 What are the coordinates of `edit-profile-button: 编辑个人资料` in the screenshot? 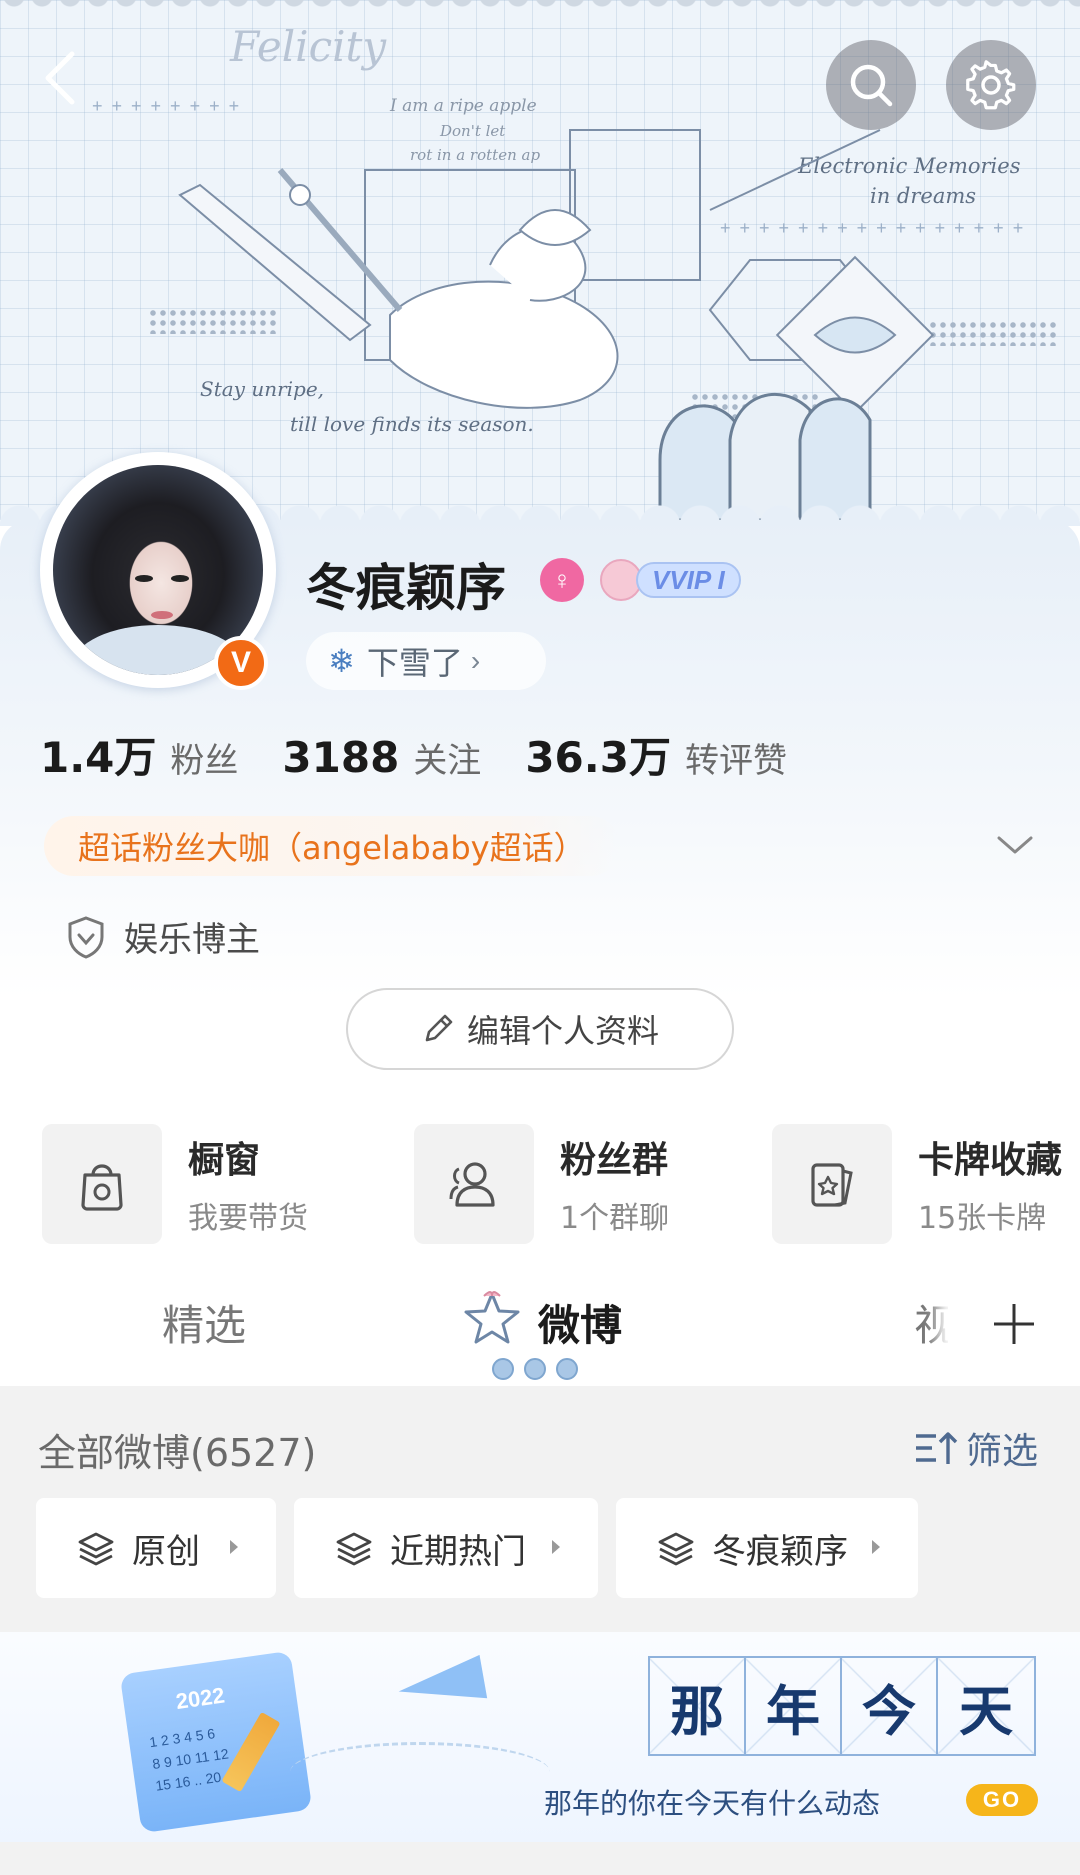 It's located at (540, 1029).